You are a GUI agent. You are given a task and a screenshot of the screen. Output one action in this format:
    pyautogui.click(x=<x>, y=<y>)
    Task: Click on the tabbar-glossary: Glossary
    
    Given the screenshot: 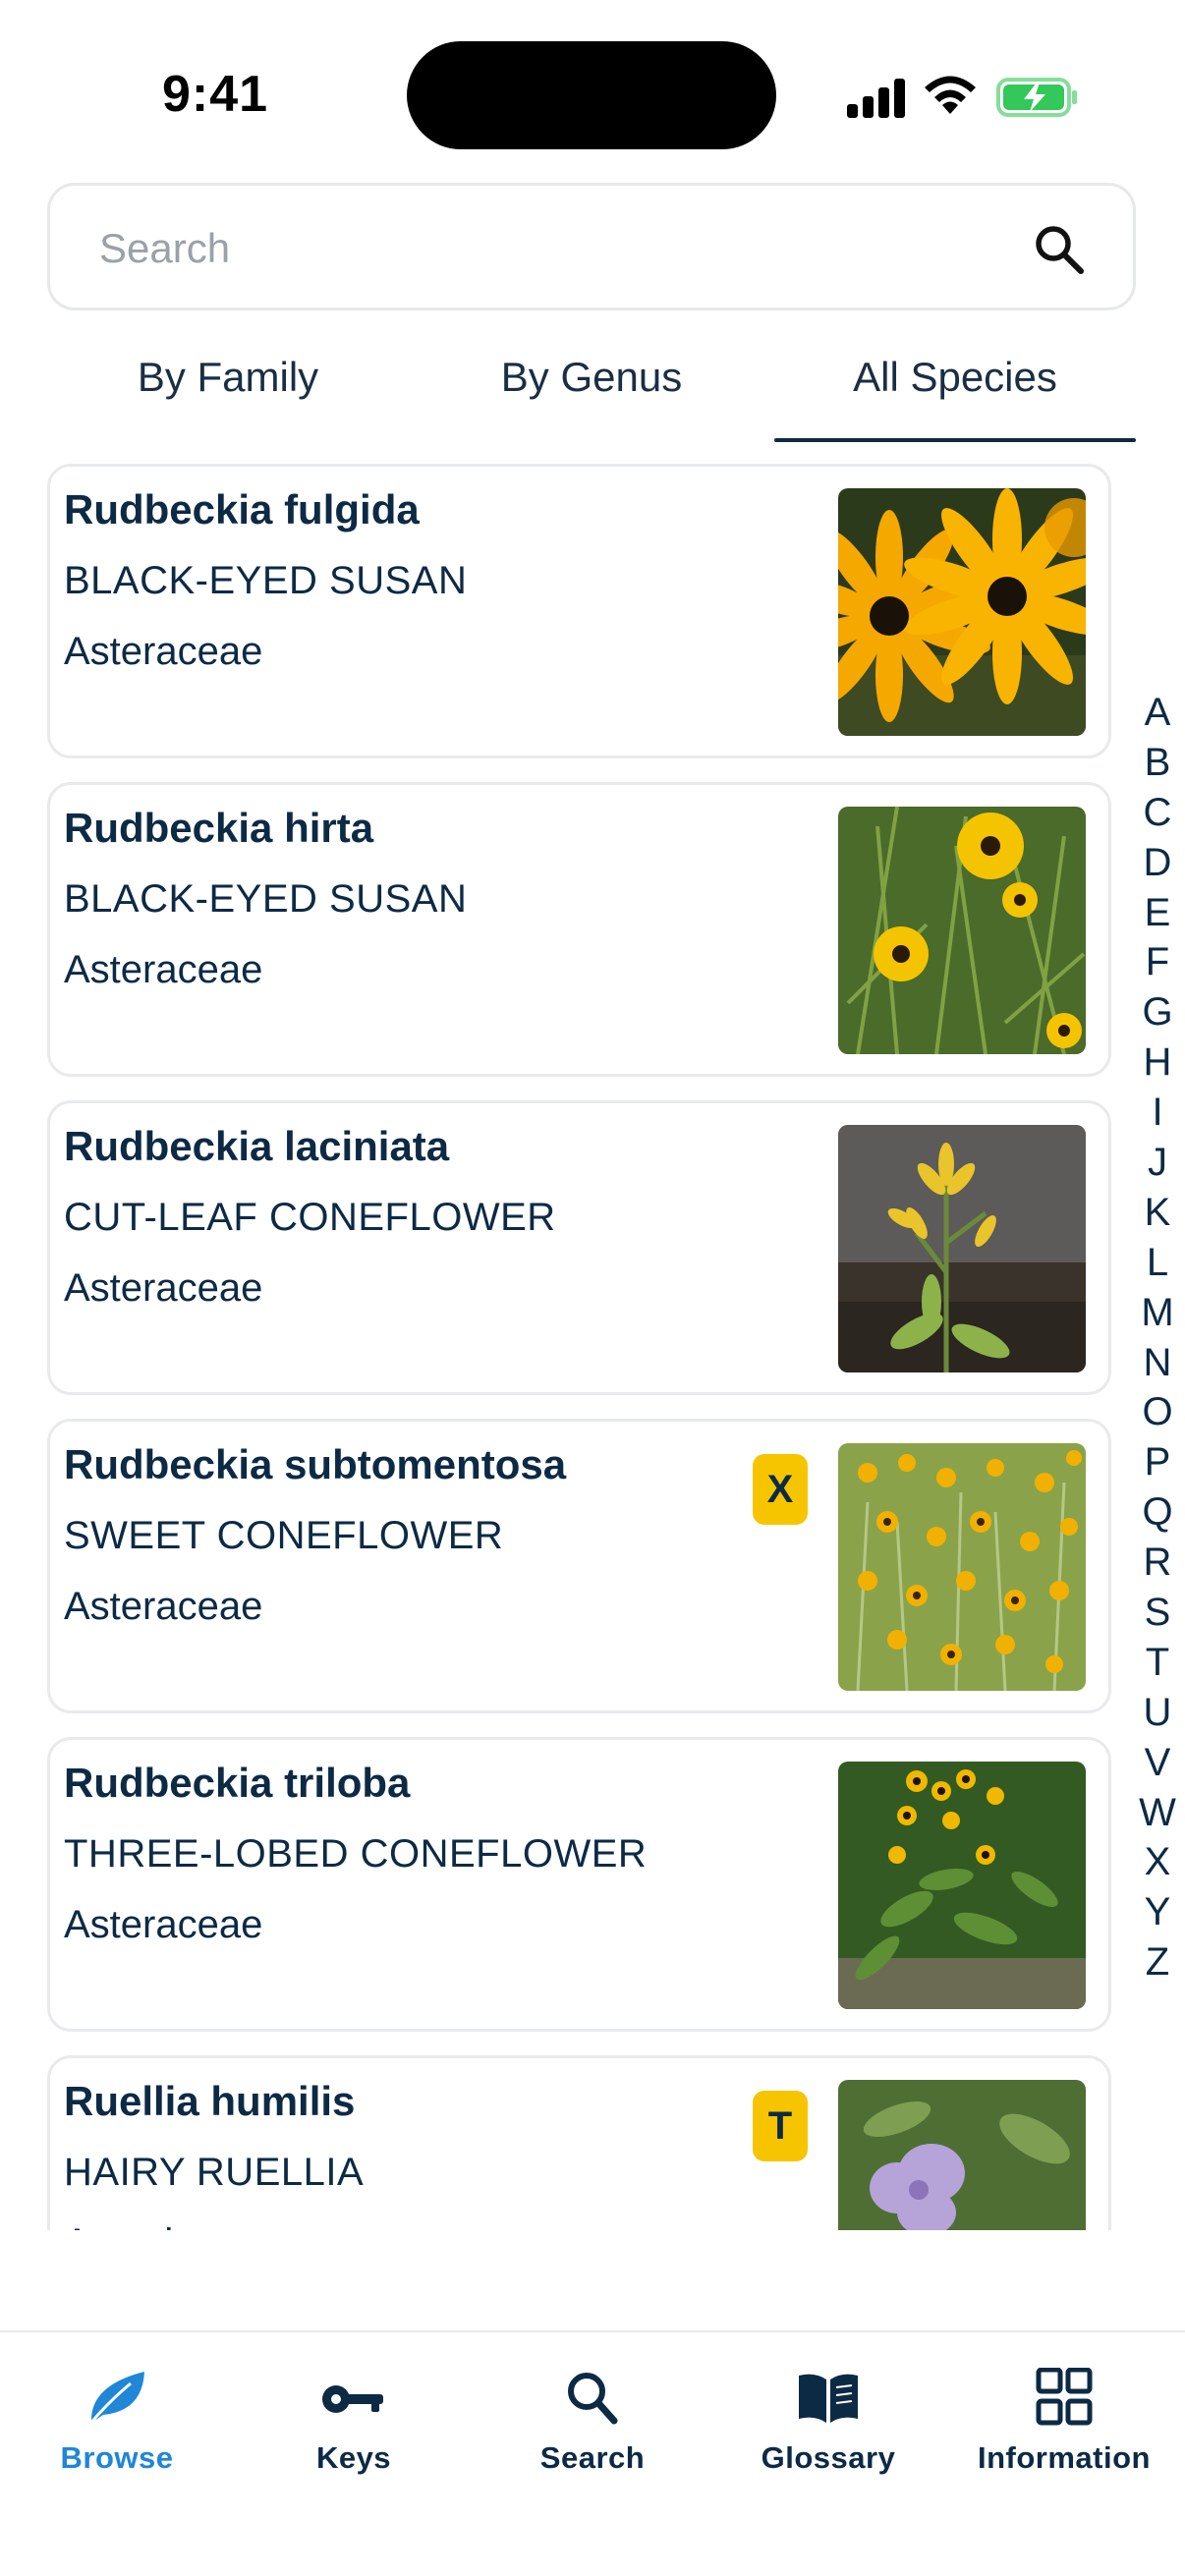 What is the action you would take?
    pyautogui.click(x=828, y=2422)
    